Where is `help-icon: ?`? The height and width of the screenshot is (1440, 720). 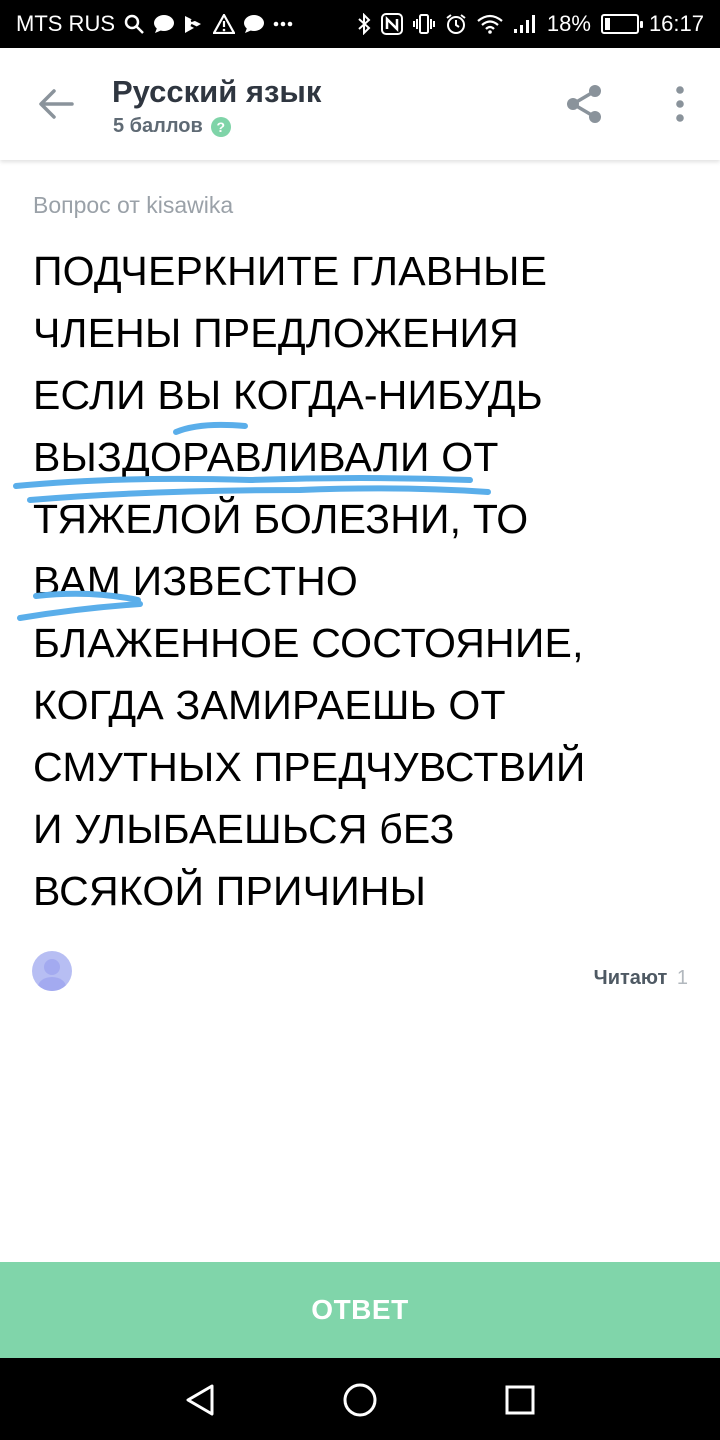
help-icon: ? is located at coordinates (220, 126).